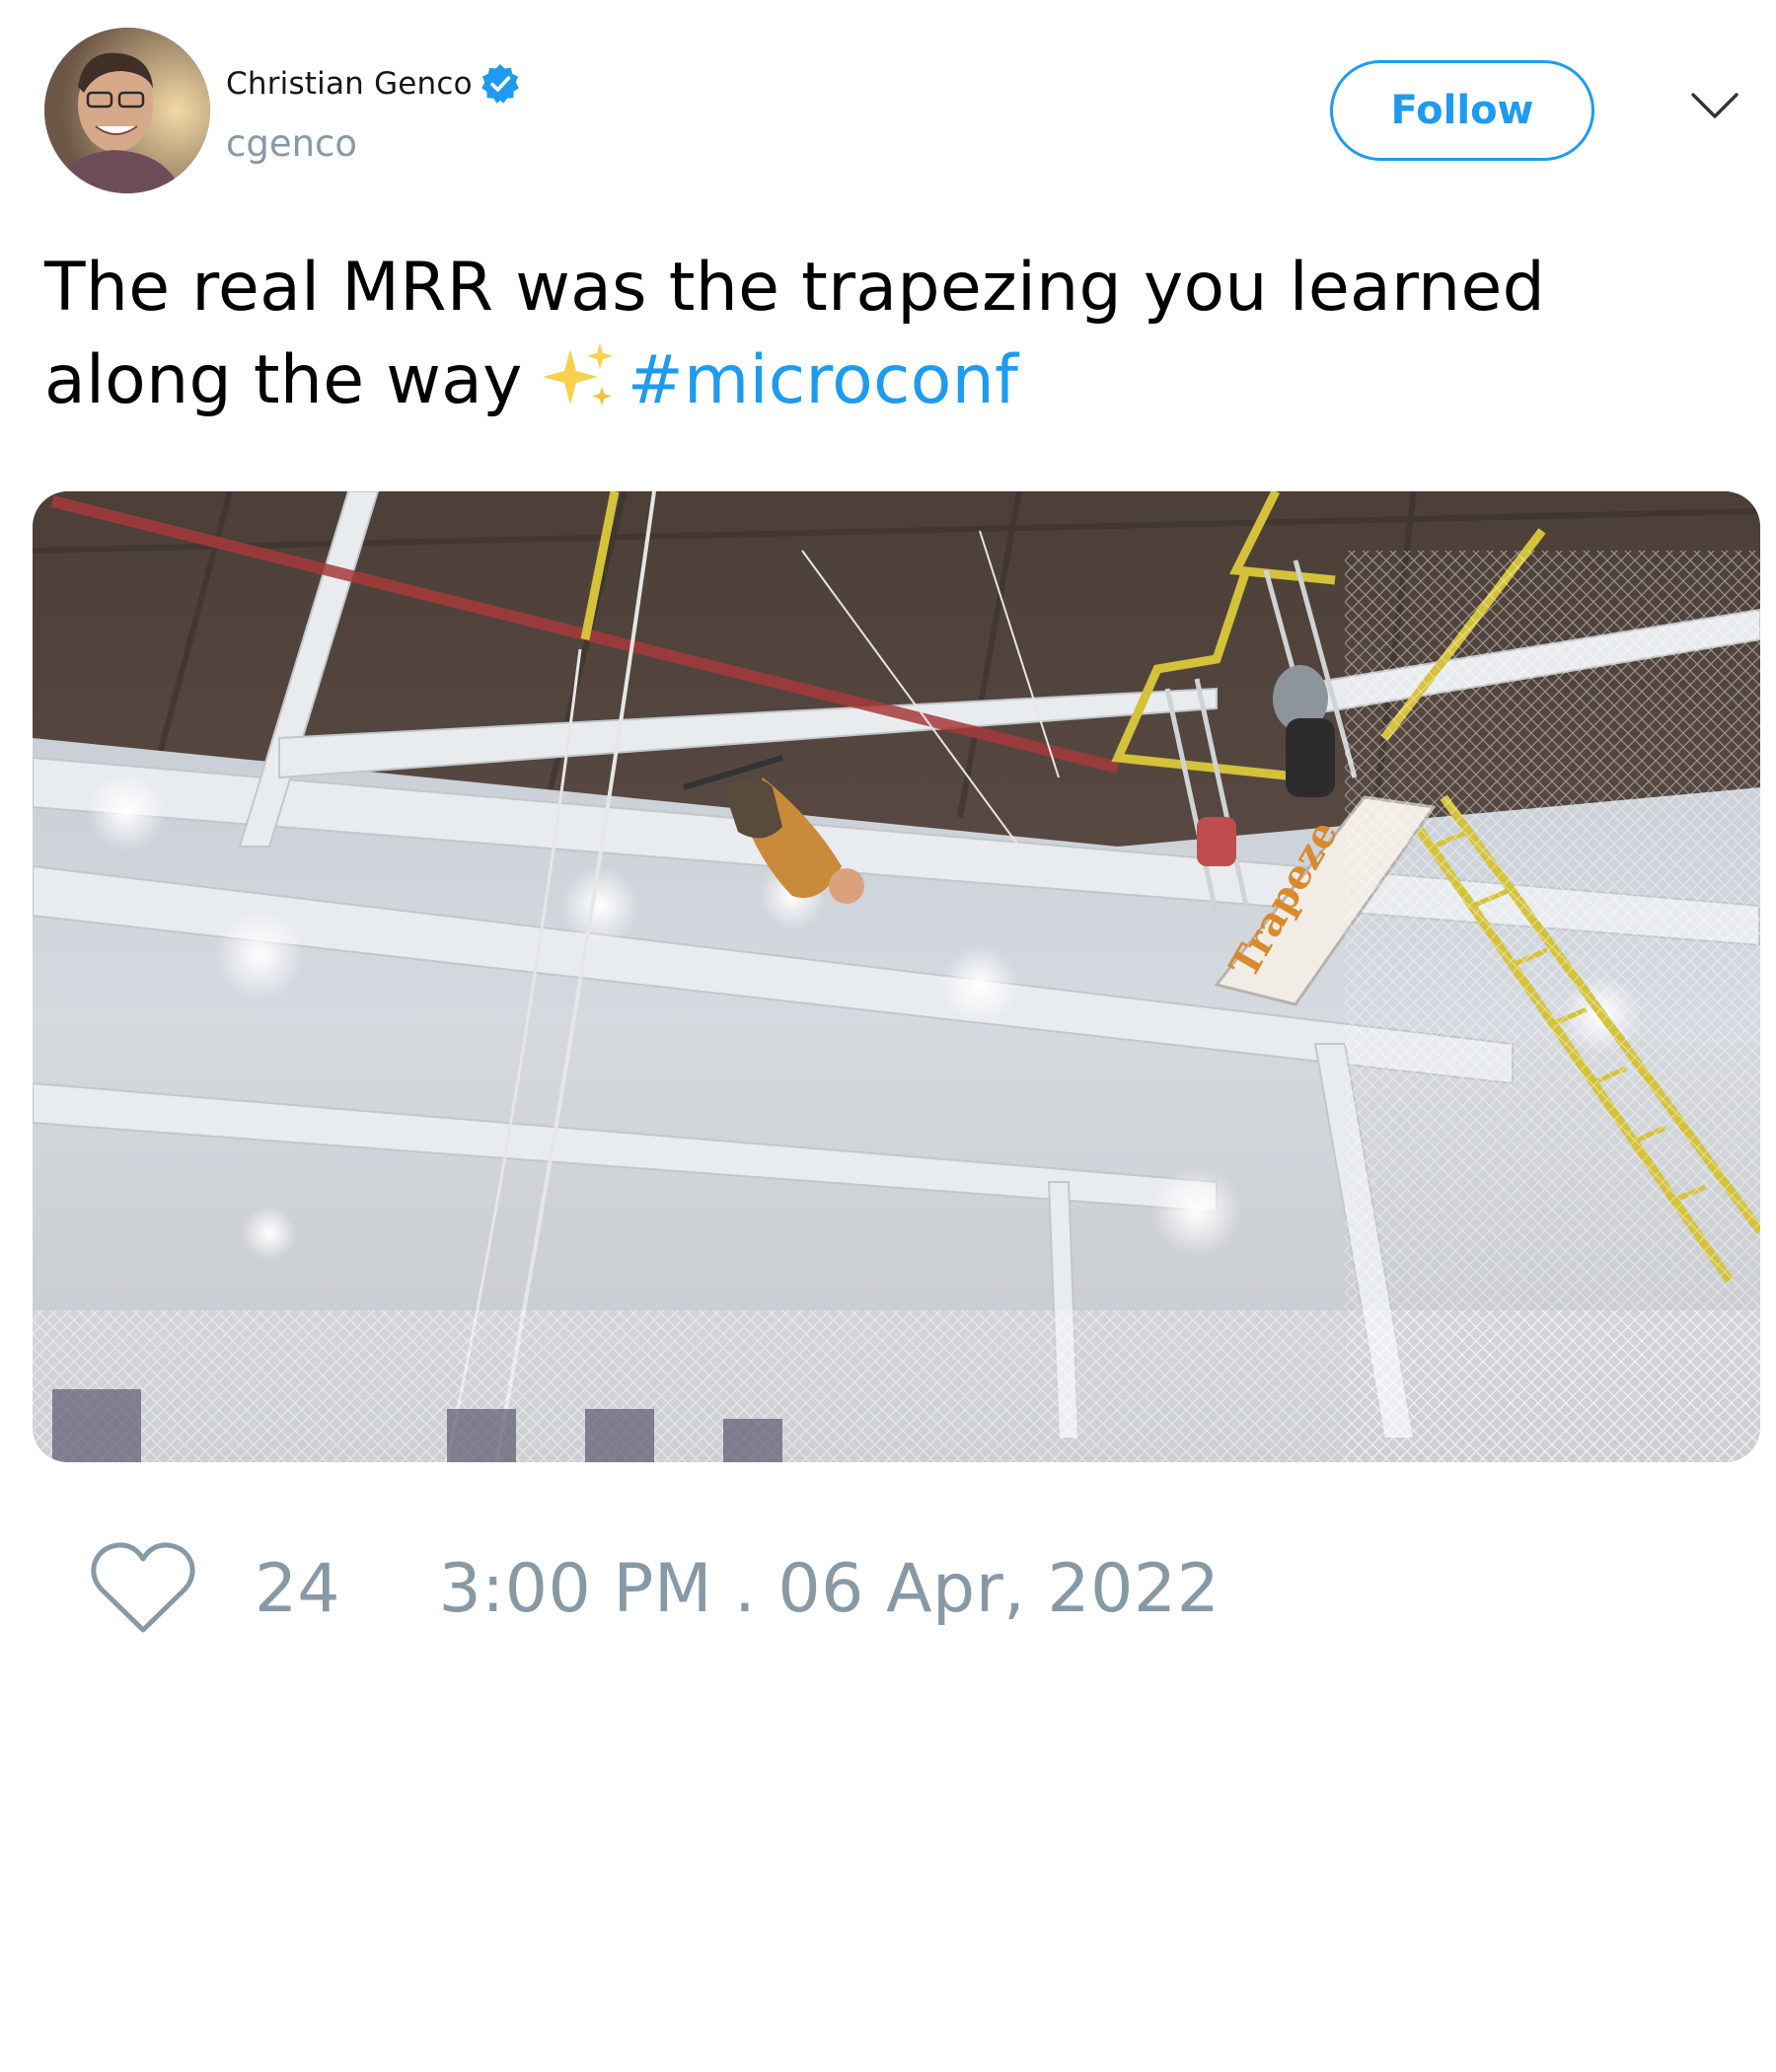 The image size is (1776, 2072). Describe the element at coordinates (350, 84) in the screenshot. I see `display-name: Christian Genco` at that location.